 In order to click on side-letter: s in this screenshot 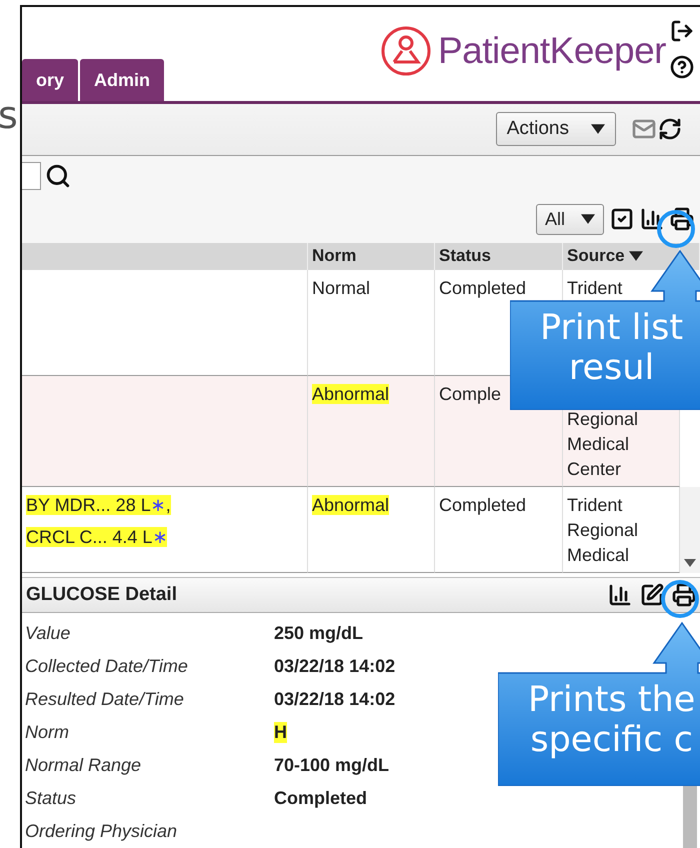, I will do `click(9, 115)`.